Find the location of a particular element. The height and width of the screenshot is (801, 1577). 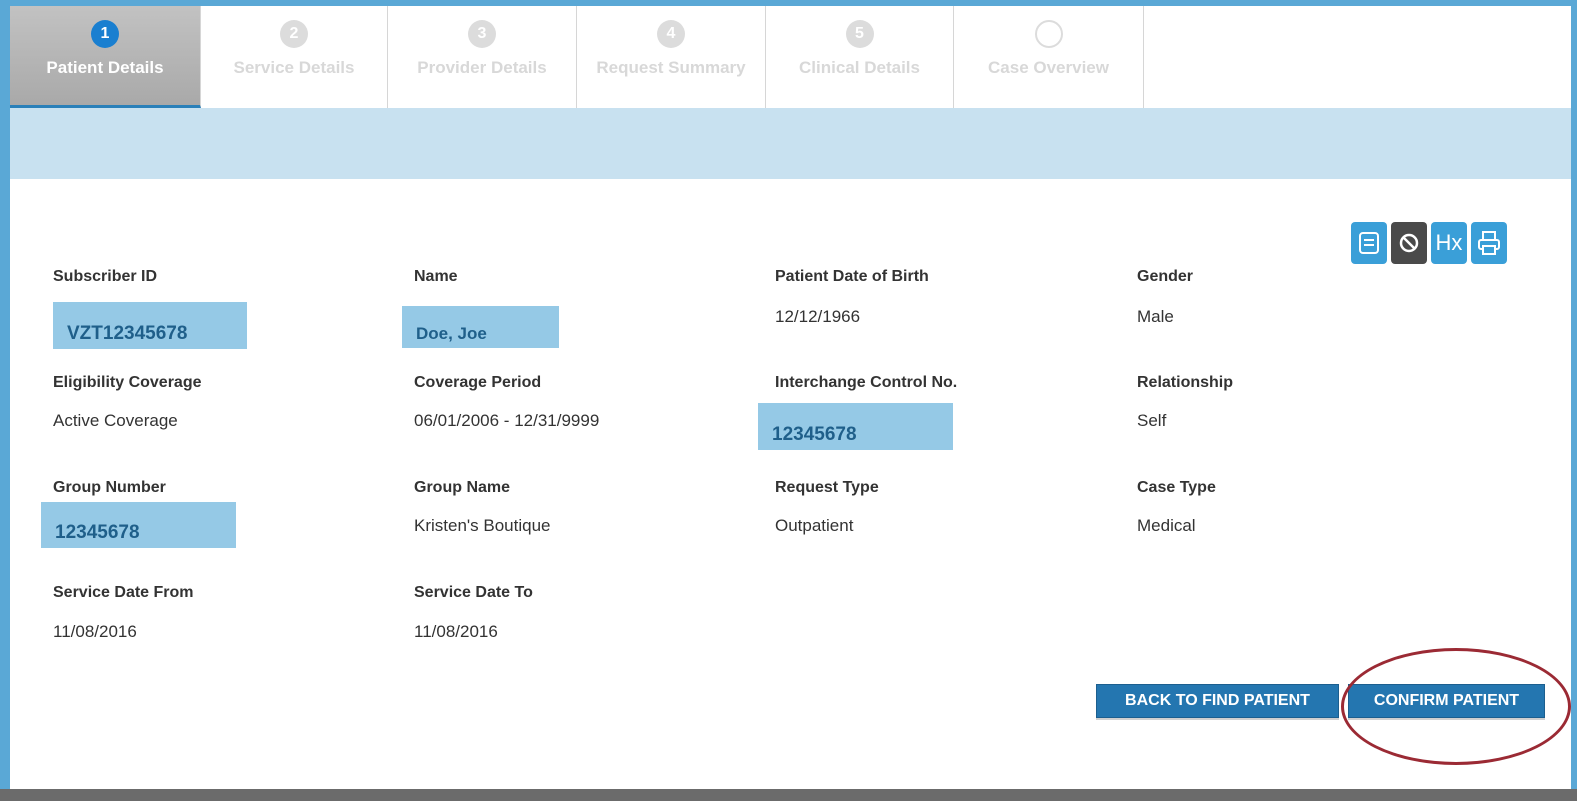

tab-label: Case Overview is located at coordinates (1048, 67).